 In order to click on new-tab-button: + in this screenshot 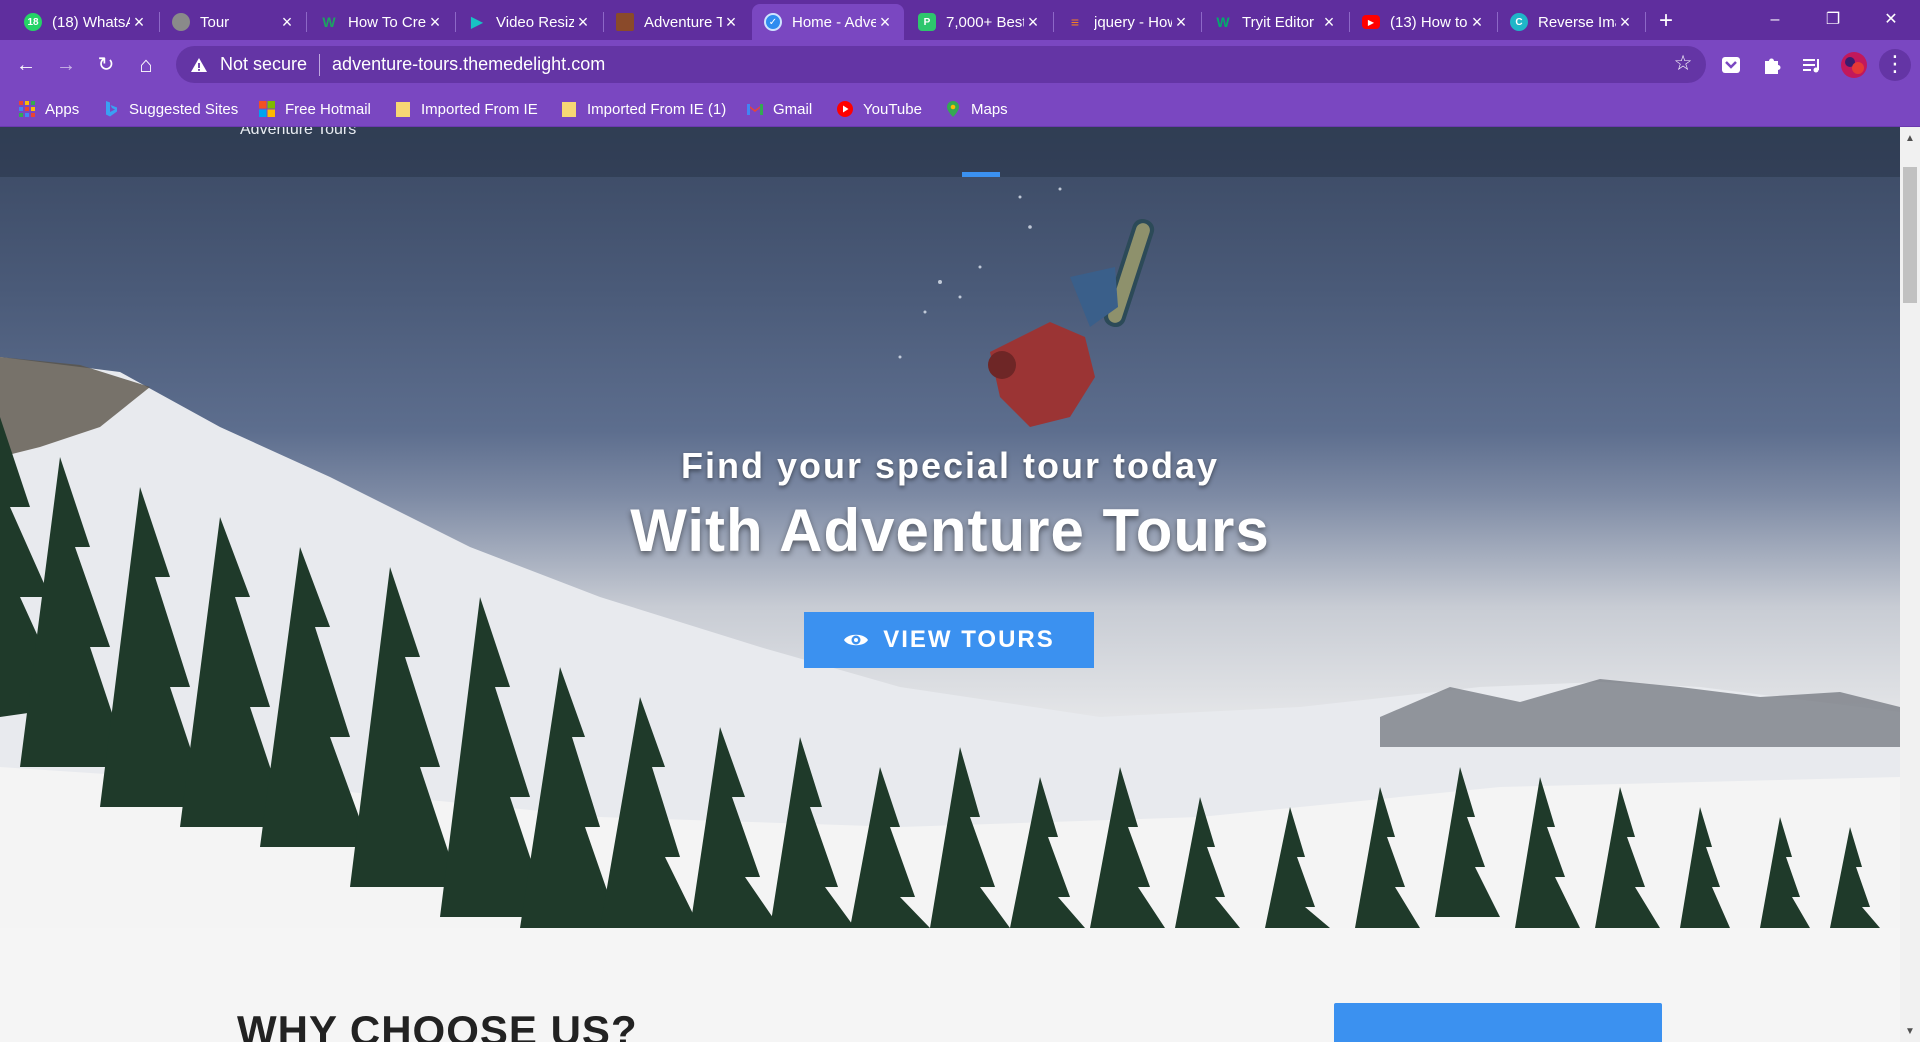, I will do `click(1666, 22)`.